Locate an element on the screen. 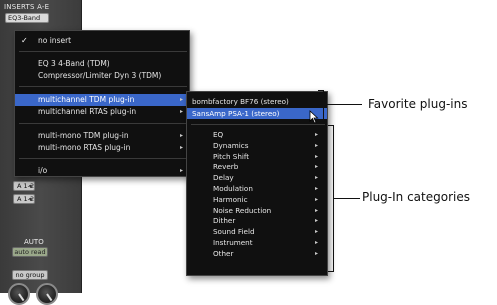 The image size is (497, 305). submenu-item-favorite-sansamp: SansAmp PSA-1 (stereo) is located at coordinates (257, 113).